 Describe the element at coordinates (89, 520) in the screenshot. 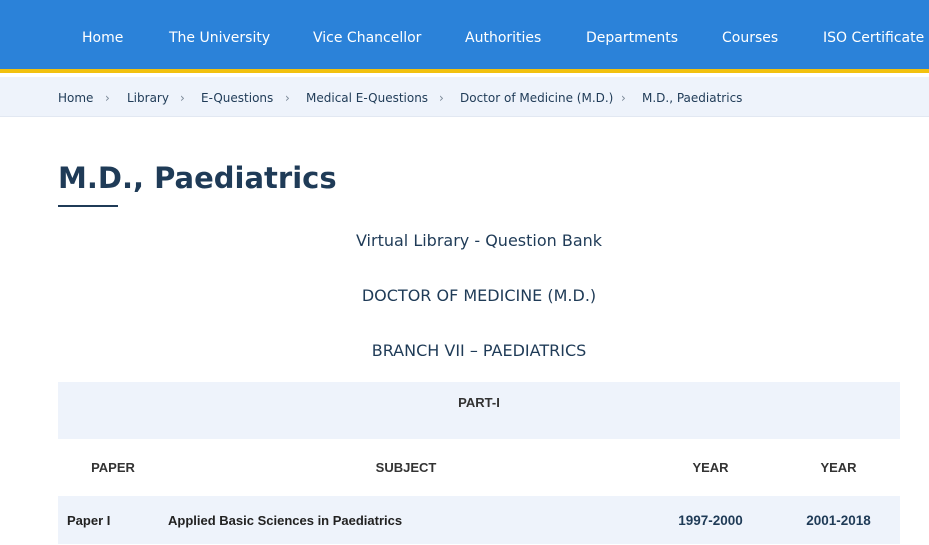

I see `cell-paper: Paper I` at that location.